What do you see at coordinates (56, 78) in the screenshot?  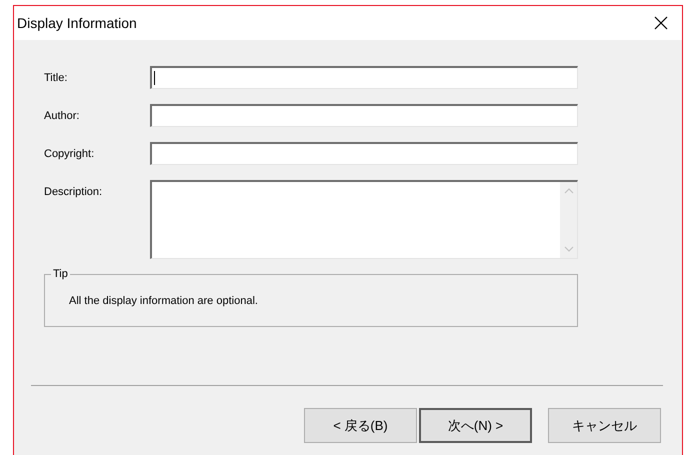 I see `field-label: Title:` at bounding box center [56, 78].